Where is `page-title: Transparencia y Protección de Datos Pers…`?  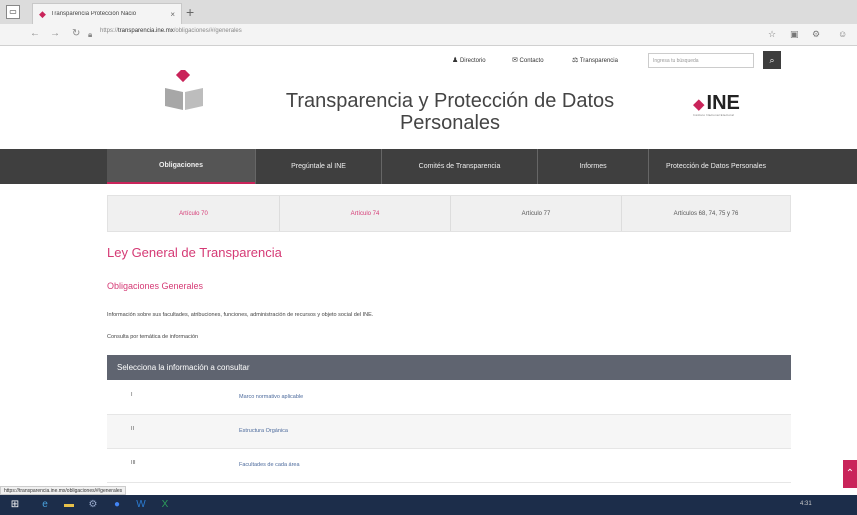 page-title: Transparencia y Protección de Datos Pers… is located at coordinates (450, 112).